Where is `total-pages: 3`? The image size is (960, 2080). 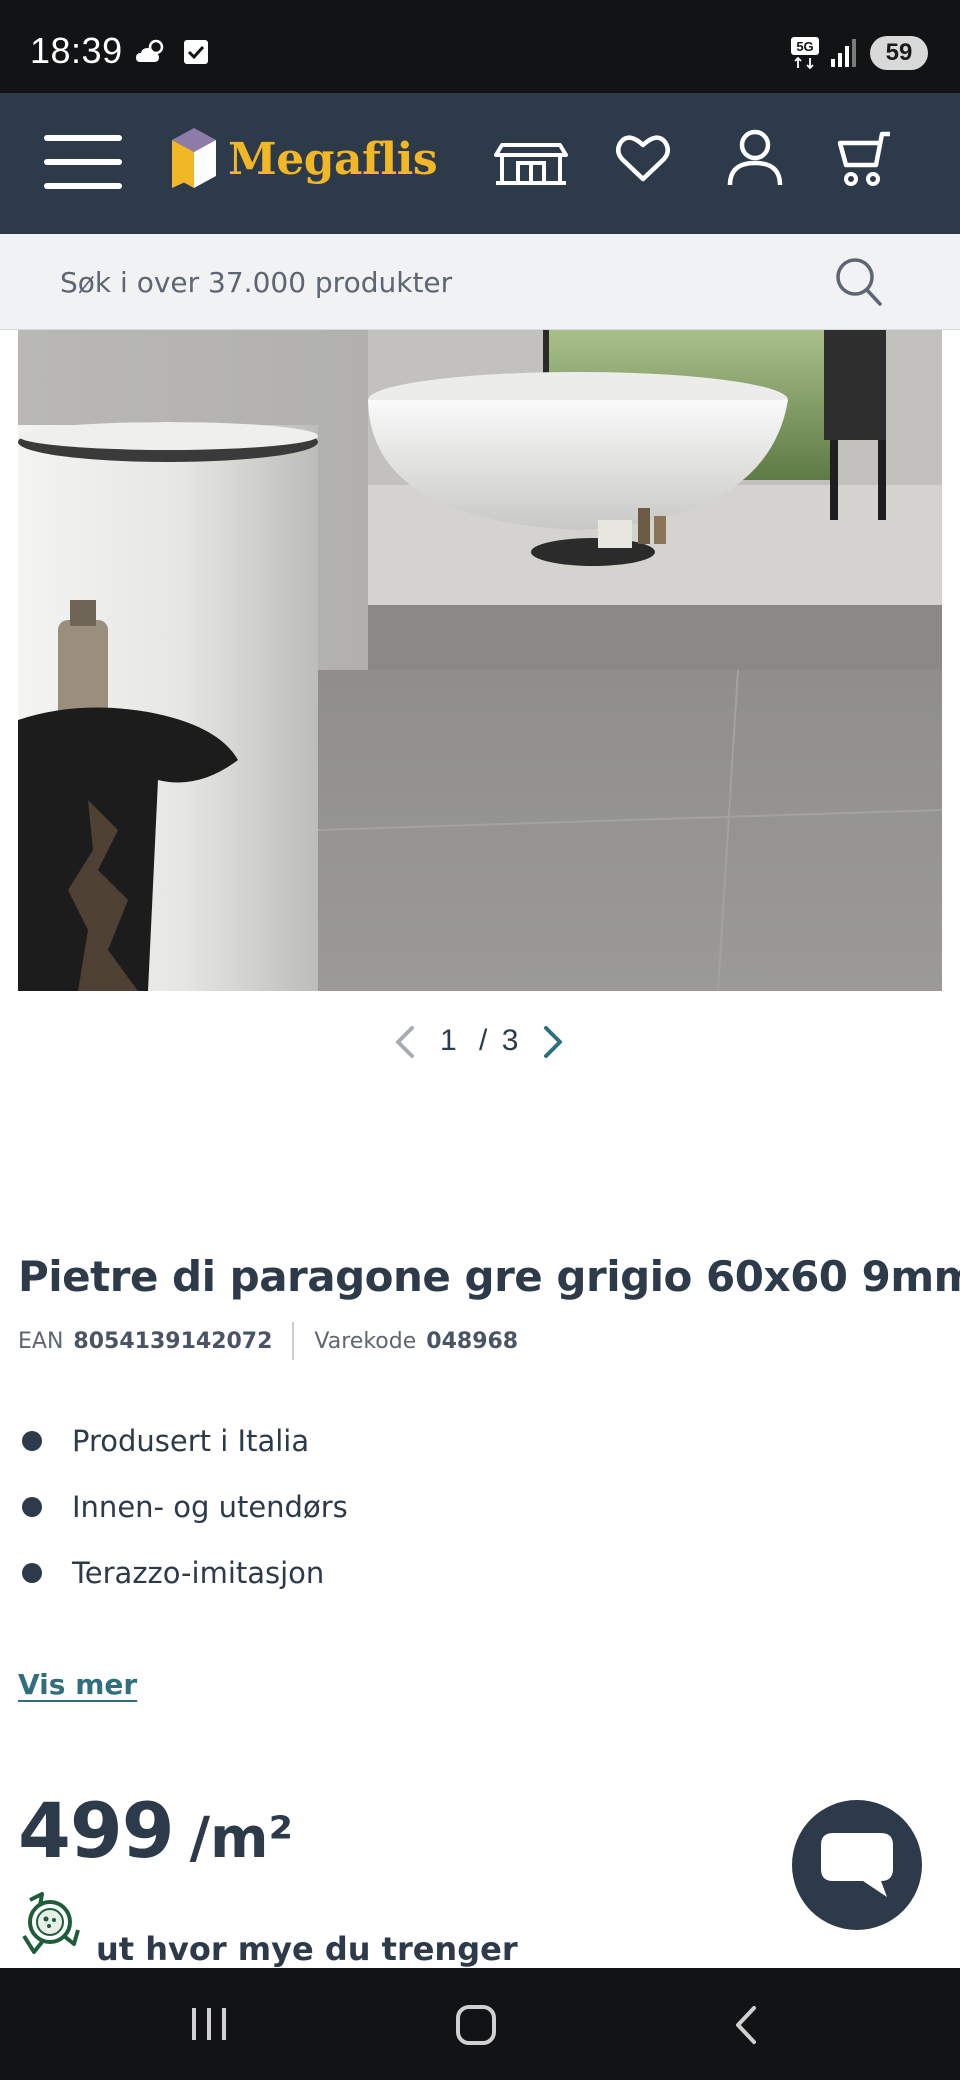 total-pages: 3 is located at coordinates (510, 1040).